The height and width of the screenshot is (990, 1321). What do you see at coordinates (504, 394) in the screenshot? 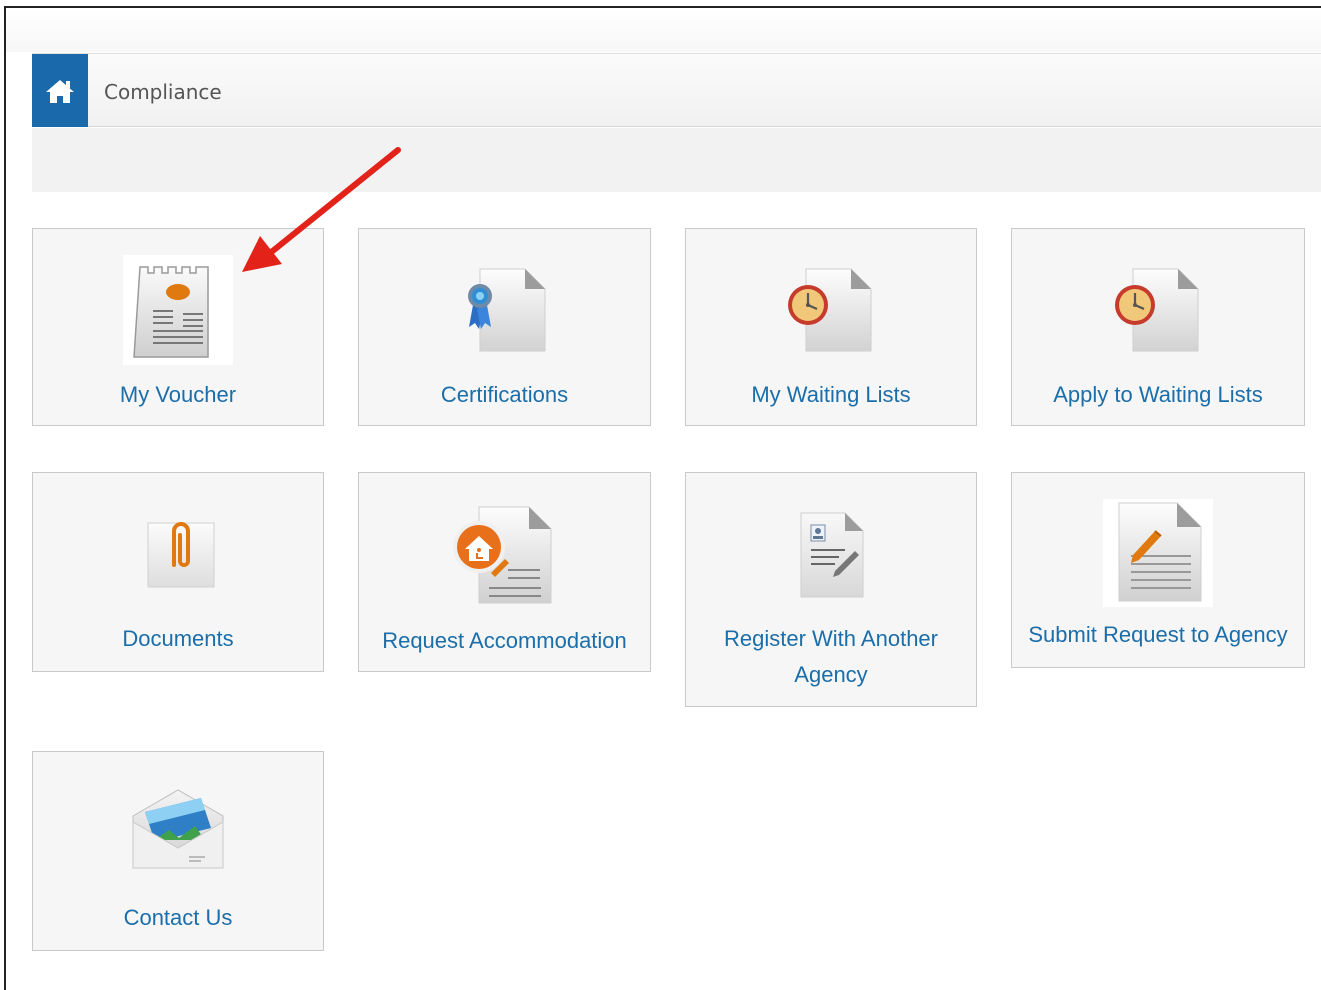
I see `tile-label: Certifications` at bounding box center [504, 394].